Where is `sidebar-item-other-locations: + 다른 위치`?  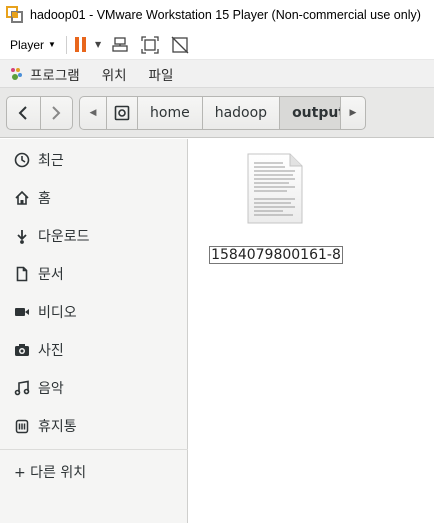
sidebar-item-other-locations: + 다른 위치 is located at coordinates (94, 472).